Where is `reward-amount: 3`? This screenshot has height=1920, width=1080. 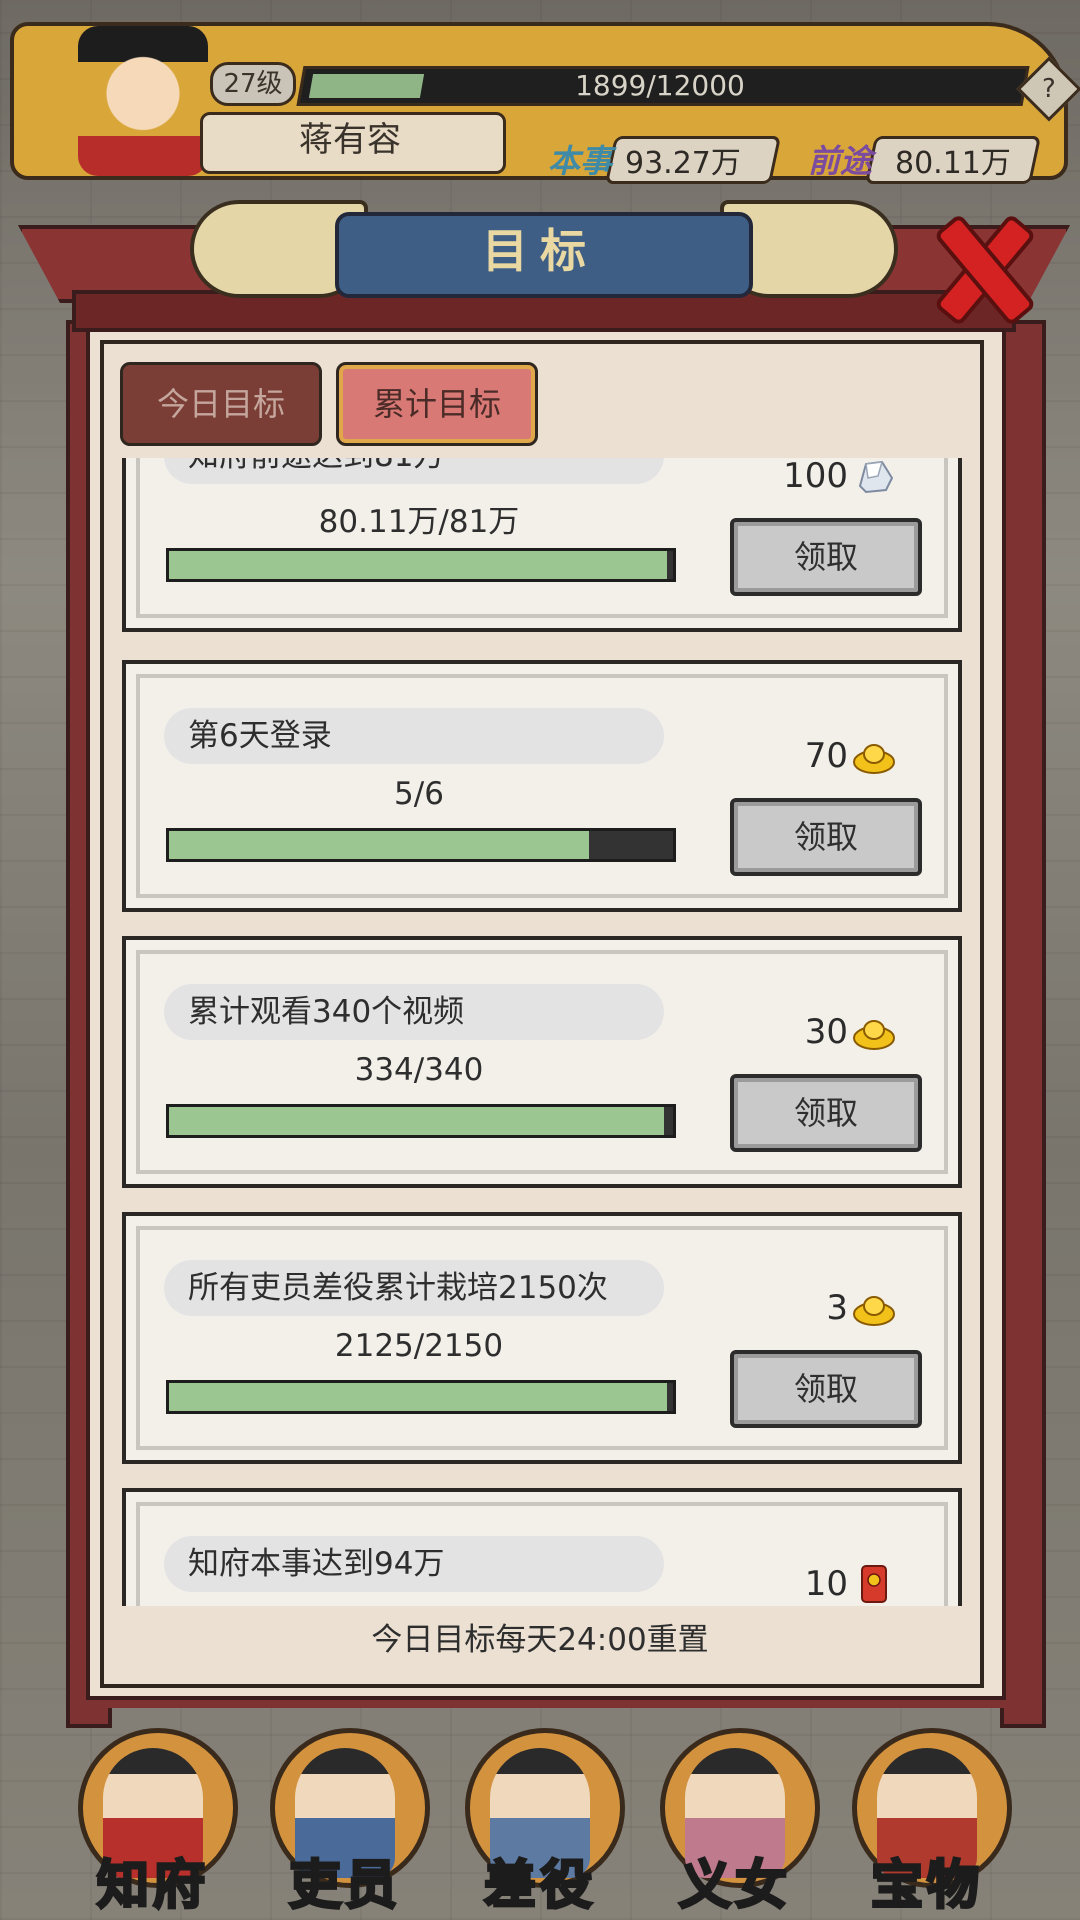 reward-amount: 3 is located at coordinates (837, 1308).